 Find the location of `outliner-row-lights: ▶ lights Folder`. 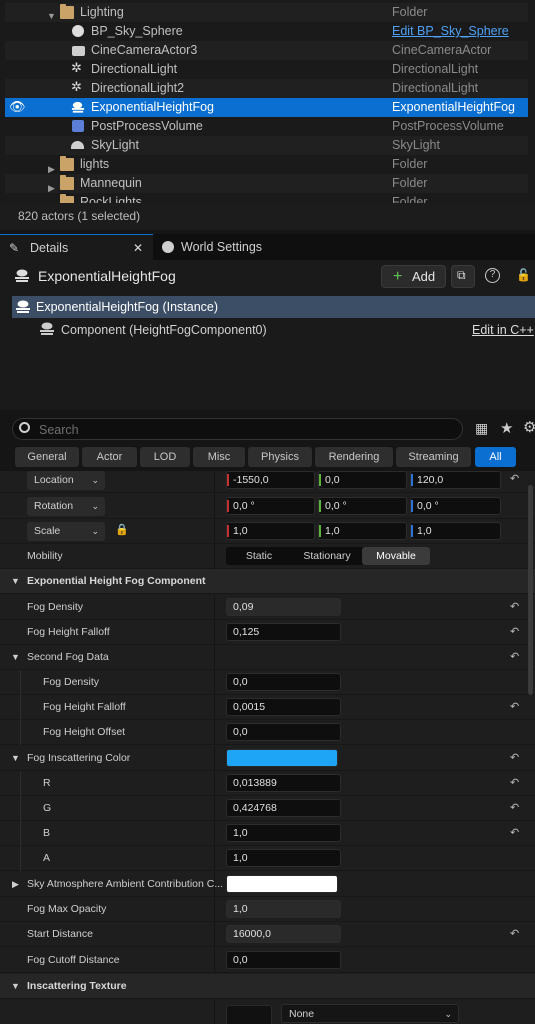

outliner-row-lights: ▶ lights Folder is located at coordinates (266, 164).